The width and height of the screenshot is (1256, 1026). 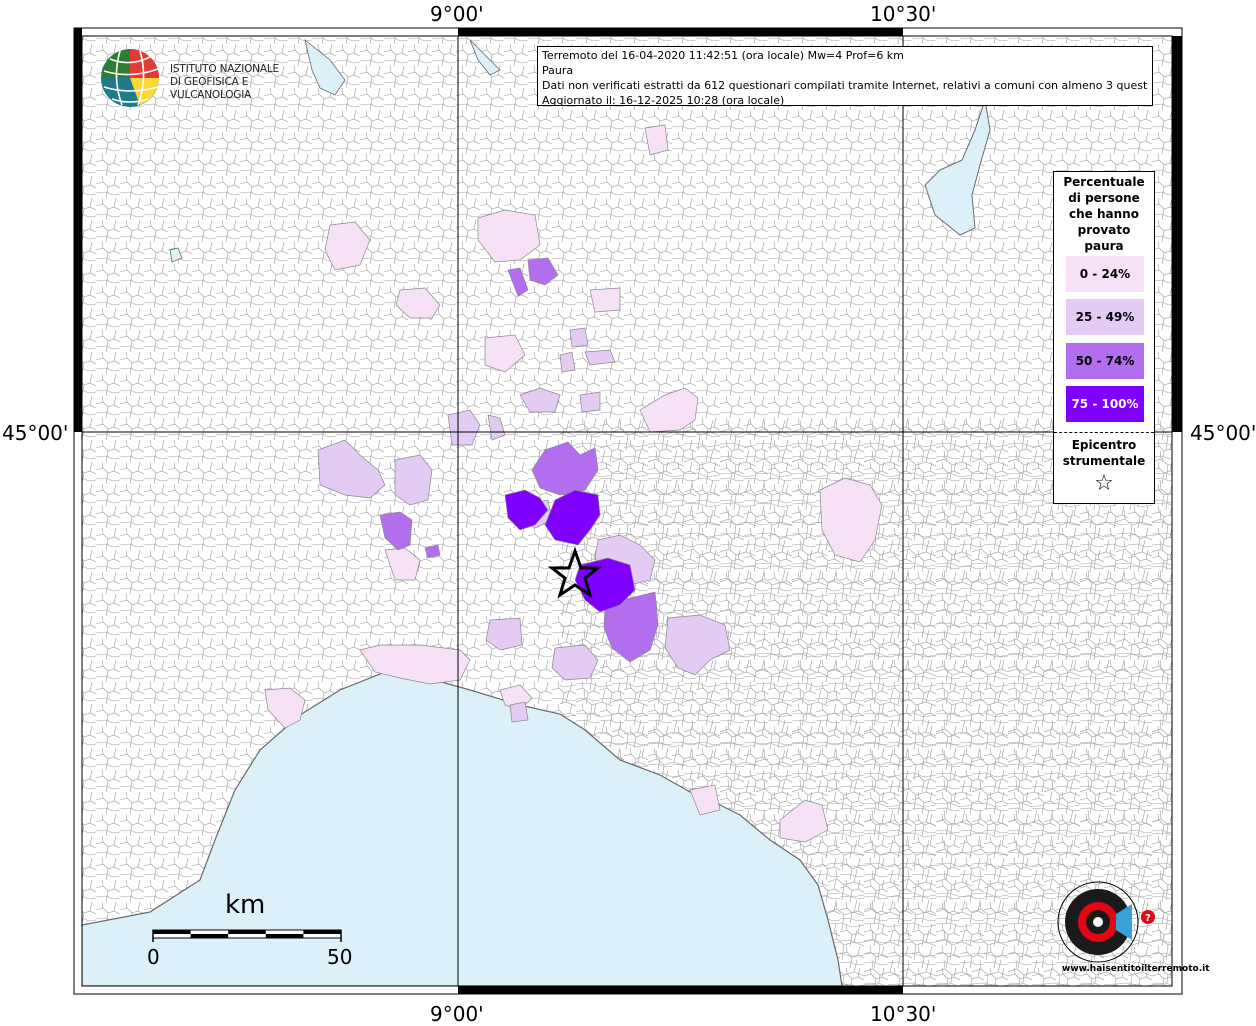 I want to click on hai-sentito-il-terremoto-logo: ? www.haisentitoilterremoto.it, so click(x=1125, y=922).